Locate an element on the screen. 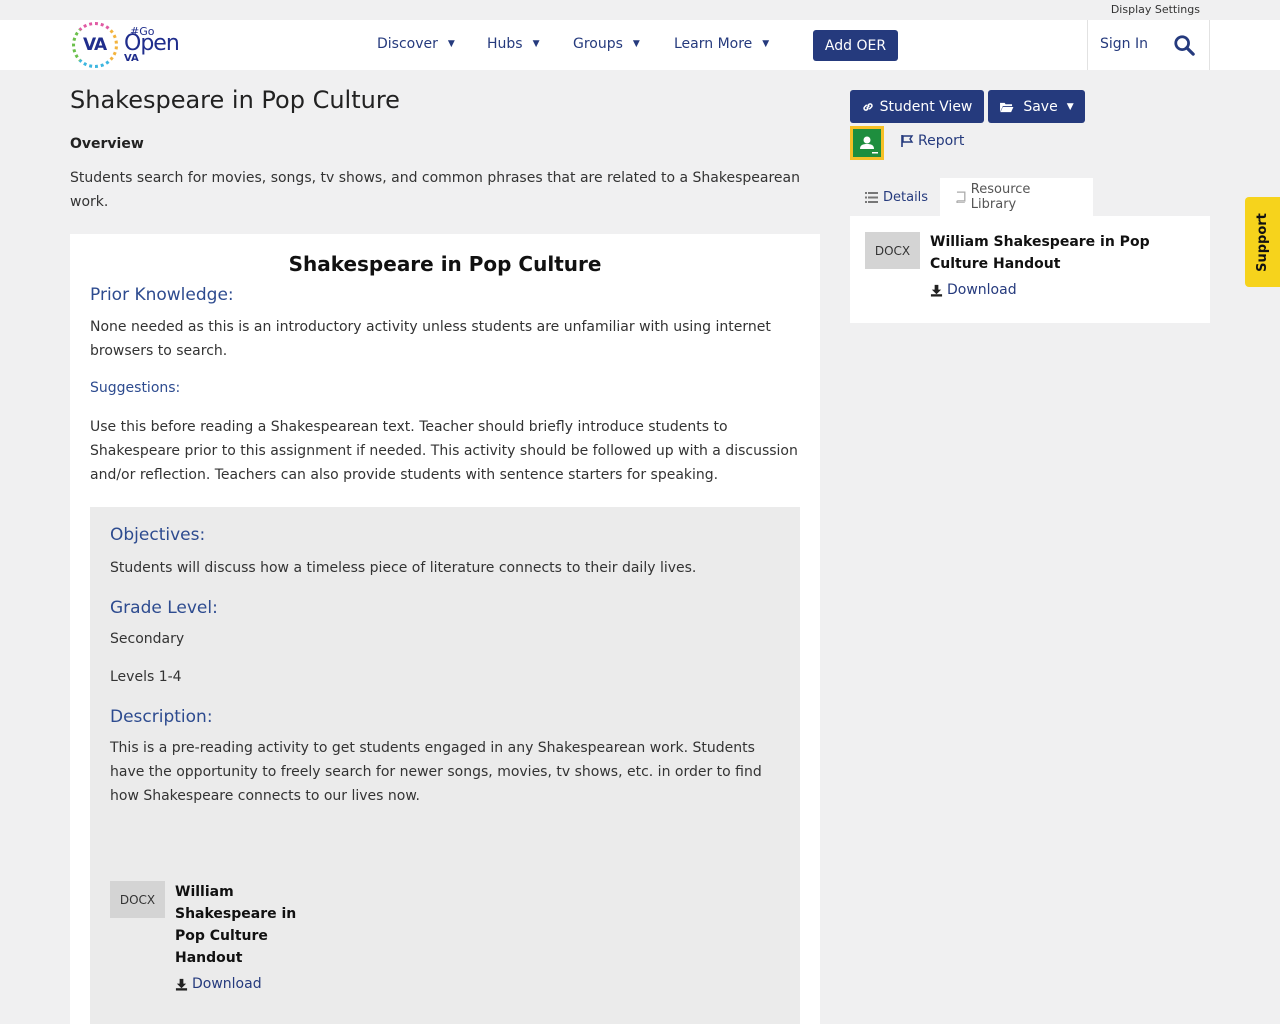 This screenshot has width=1280, height=1024. side-download-link: Download is located at coordinates (973, 290).